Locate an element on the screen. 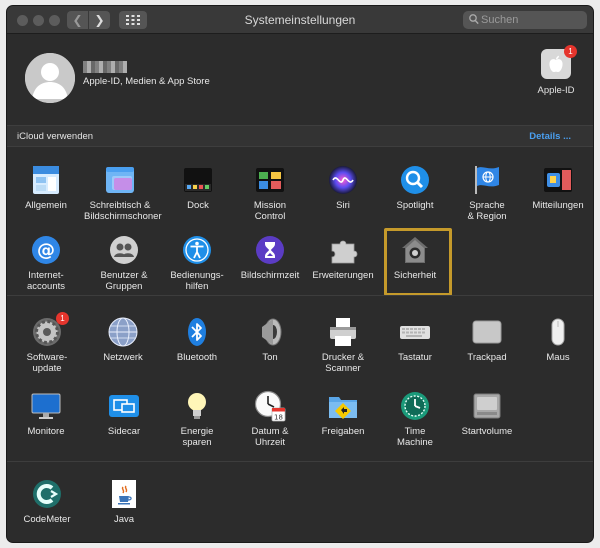 Image resolution: width=600 pixels, height=548 pixels. pane-sidecar: Sidecar is located at coordinates (124, 413).